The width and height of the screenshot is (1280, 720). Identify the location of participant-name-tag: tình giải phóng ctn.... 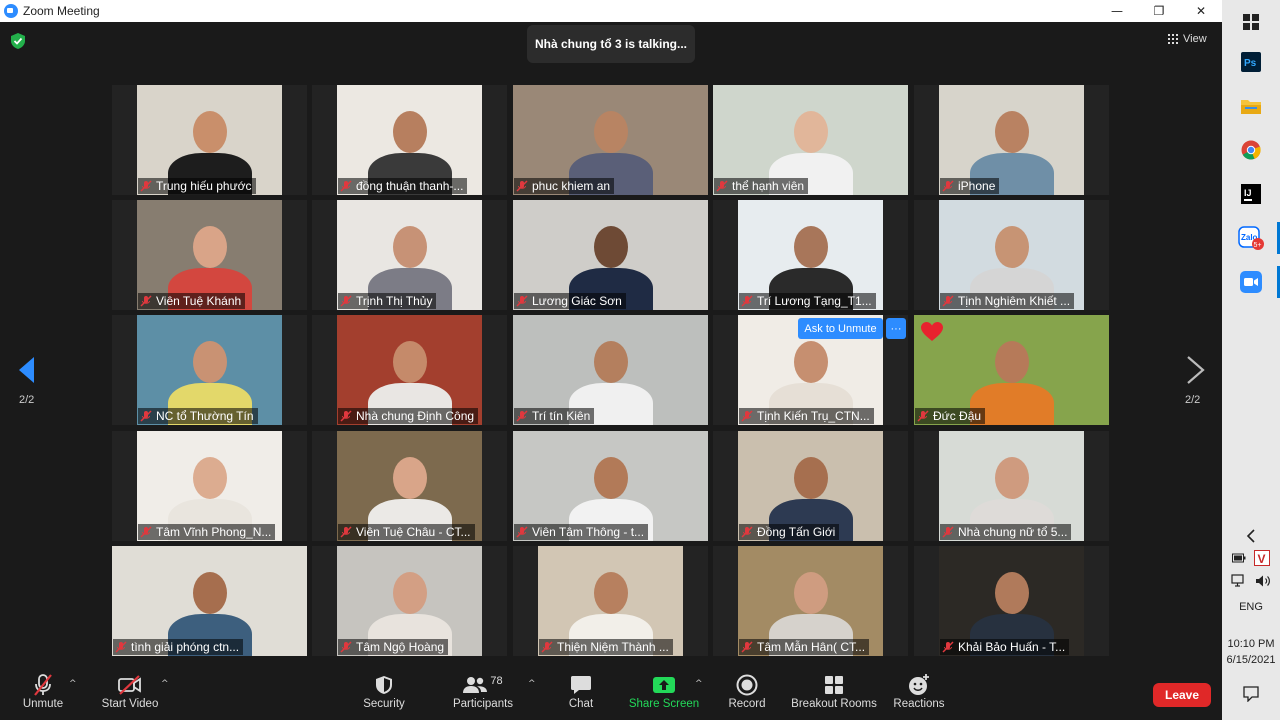
(178, 647).